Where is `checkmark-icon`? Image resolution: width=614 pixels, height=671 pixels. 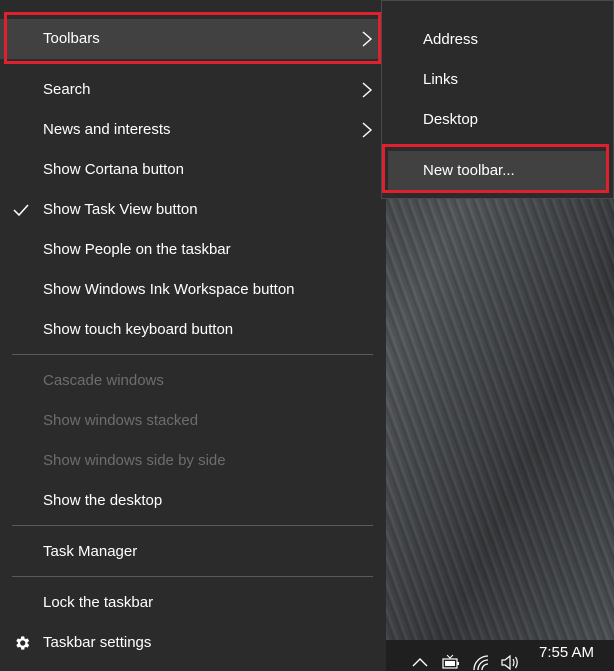
checkmark-icon is located at coordinates (21, 210).